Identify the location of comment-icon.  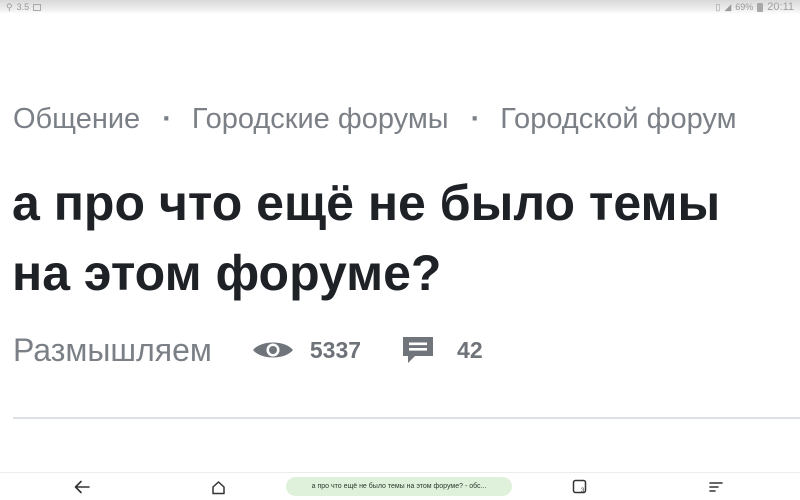
(418, 350).